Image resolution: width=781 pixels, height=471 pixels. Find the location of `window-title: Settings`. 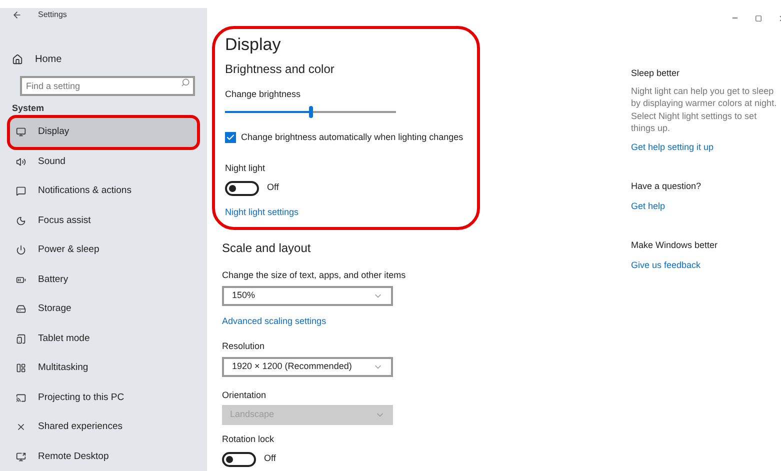

window-title: Settings is located at coordinates (52, 15).